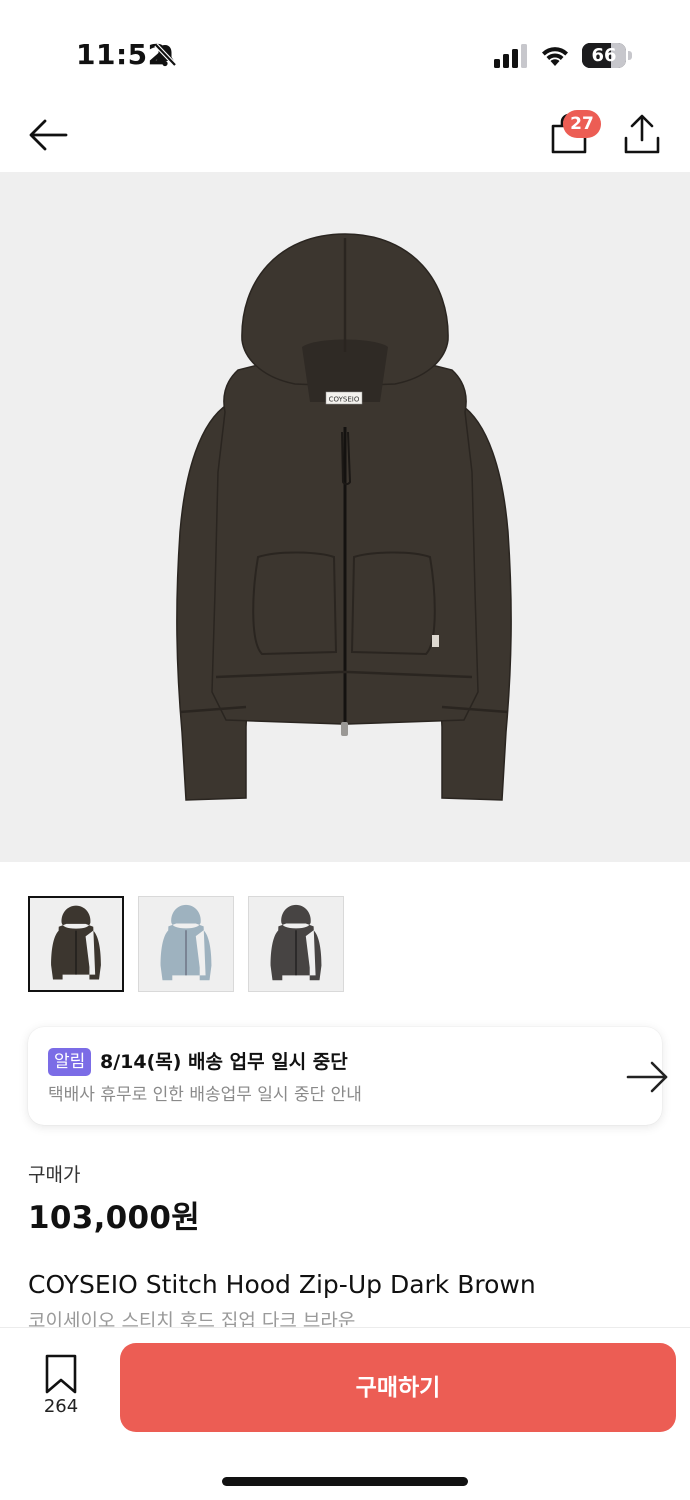 This screenshot has width=690, height=1500. Describe the element at coordinates (345, 1481) in the screenshot. I see `home-indicator` at that location.